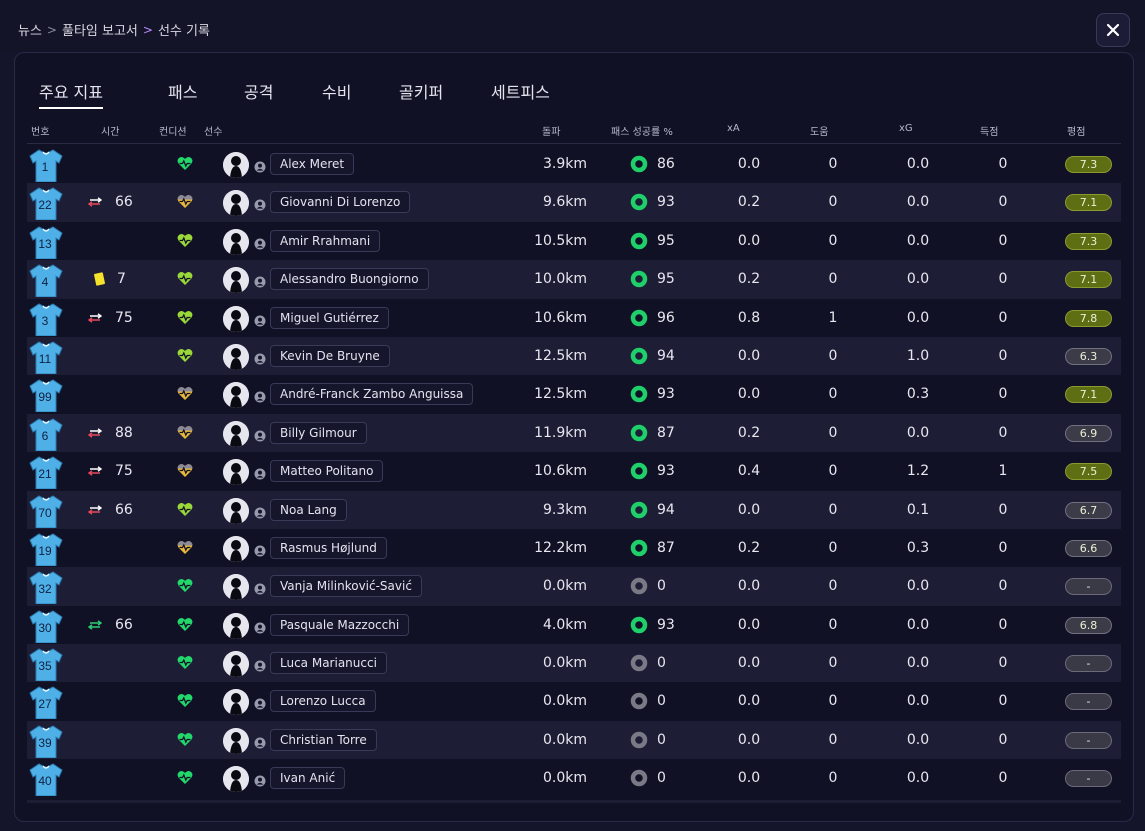 This screenshot has width=1145, height=831. What do you see at coordinates (1088, 280) in the screenshot?
I see `rating-badge: 7.1` at bounding box center [1088, 280].